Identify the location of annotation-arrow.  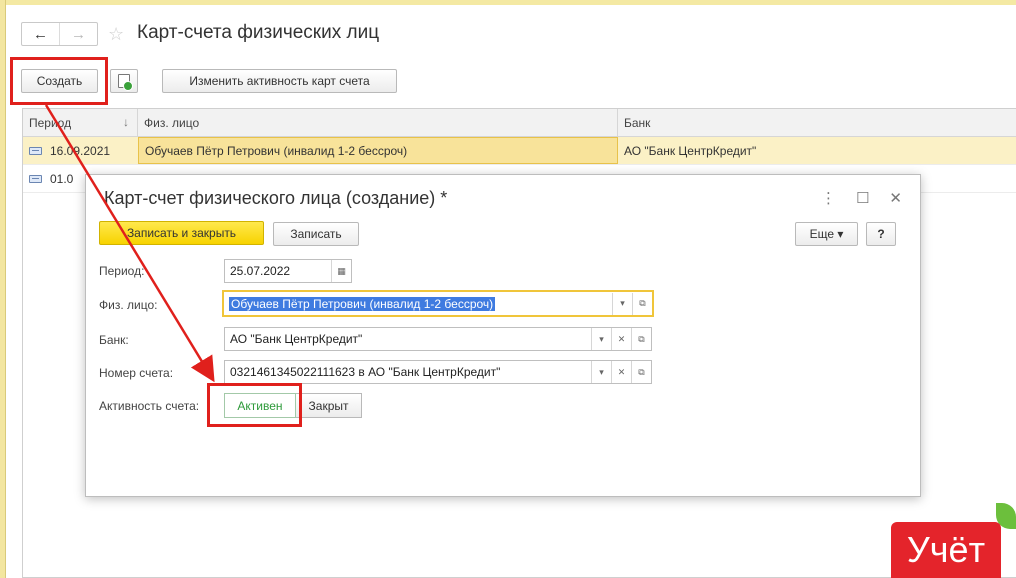
(129, 243).